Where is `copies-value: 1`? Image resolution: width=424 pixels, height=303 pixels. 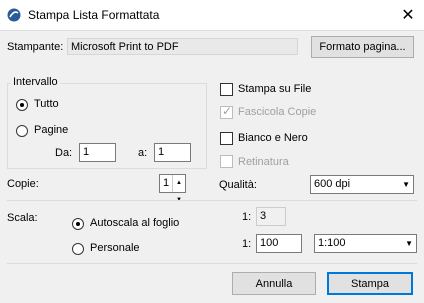 copies-value: 1 is located at coordinates (166, 183).